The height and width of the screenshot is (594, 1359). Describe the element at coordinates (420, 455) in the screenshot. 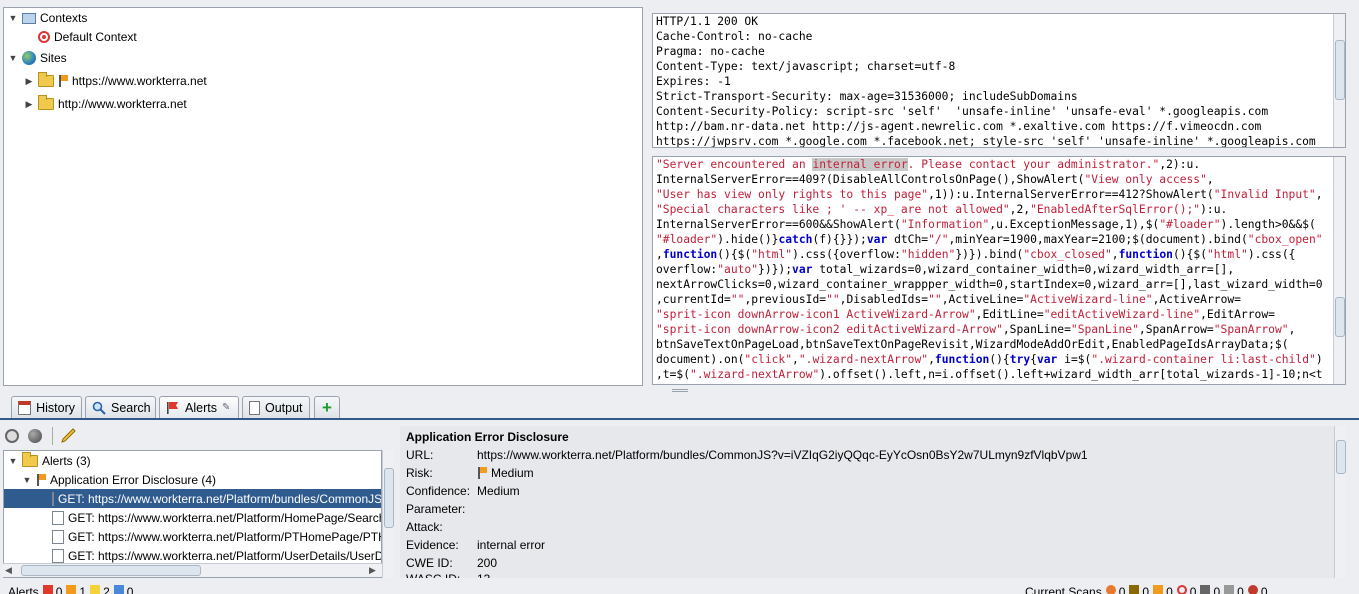

I see `detail-label: URL:` at that location.